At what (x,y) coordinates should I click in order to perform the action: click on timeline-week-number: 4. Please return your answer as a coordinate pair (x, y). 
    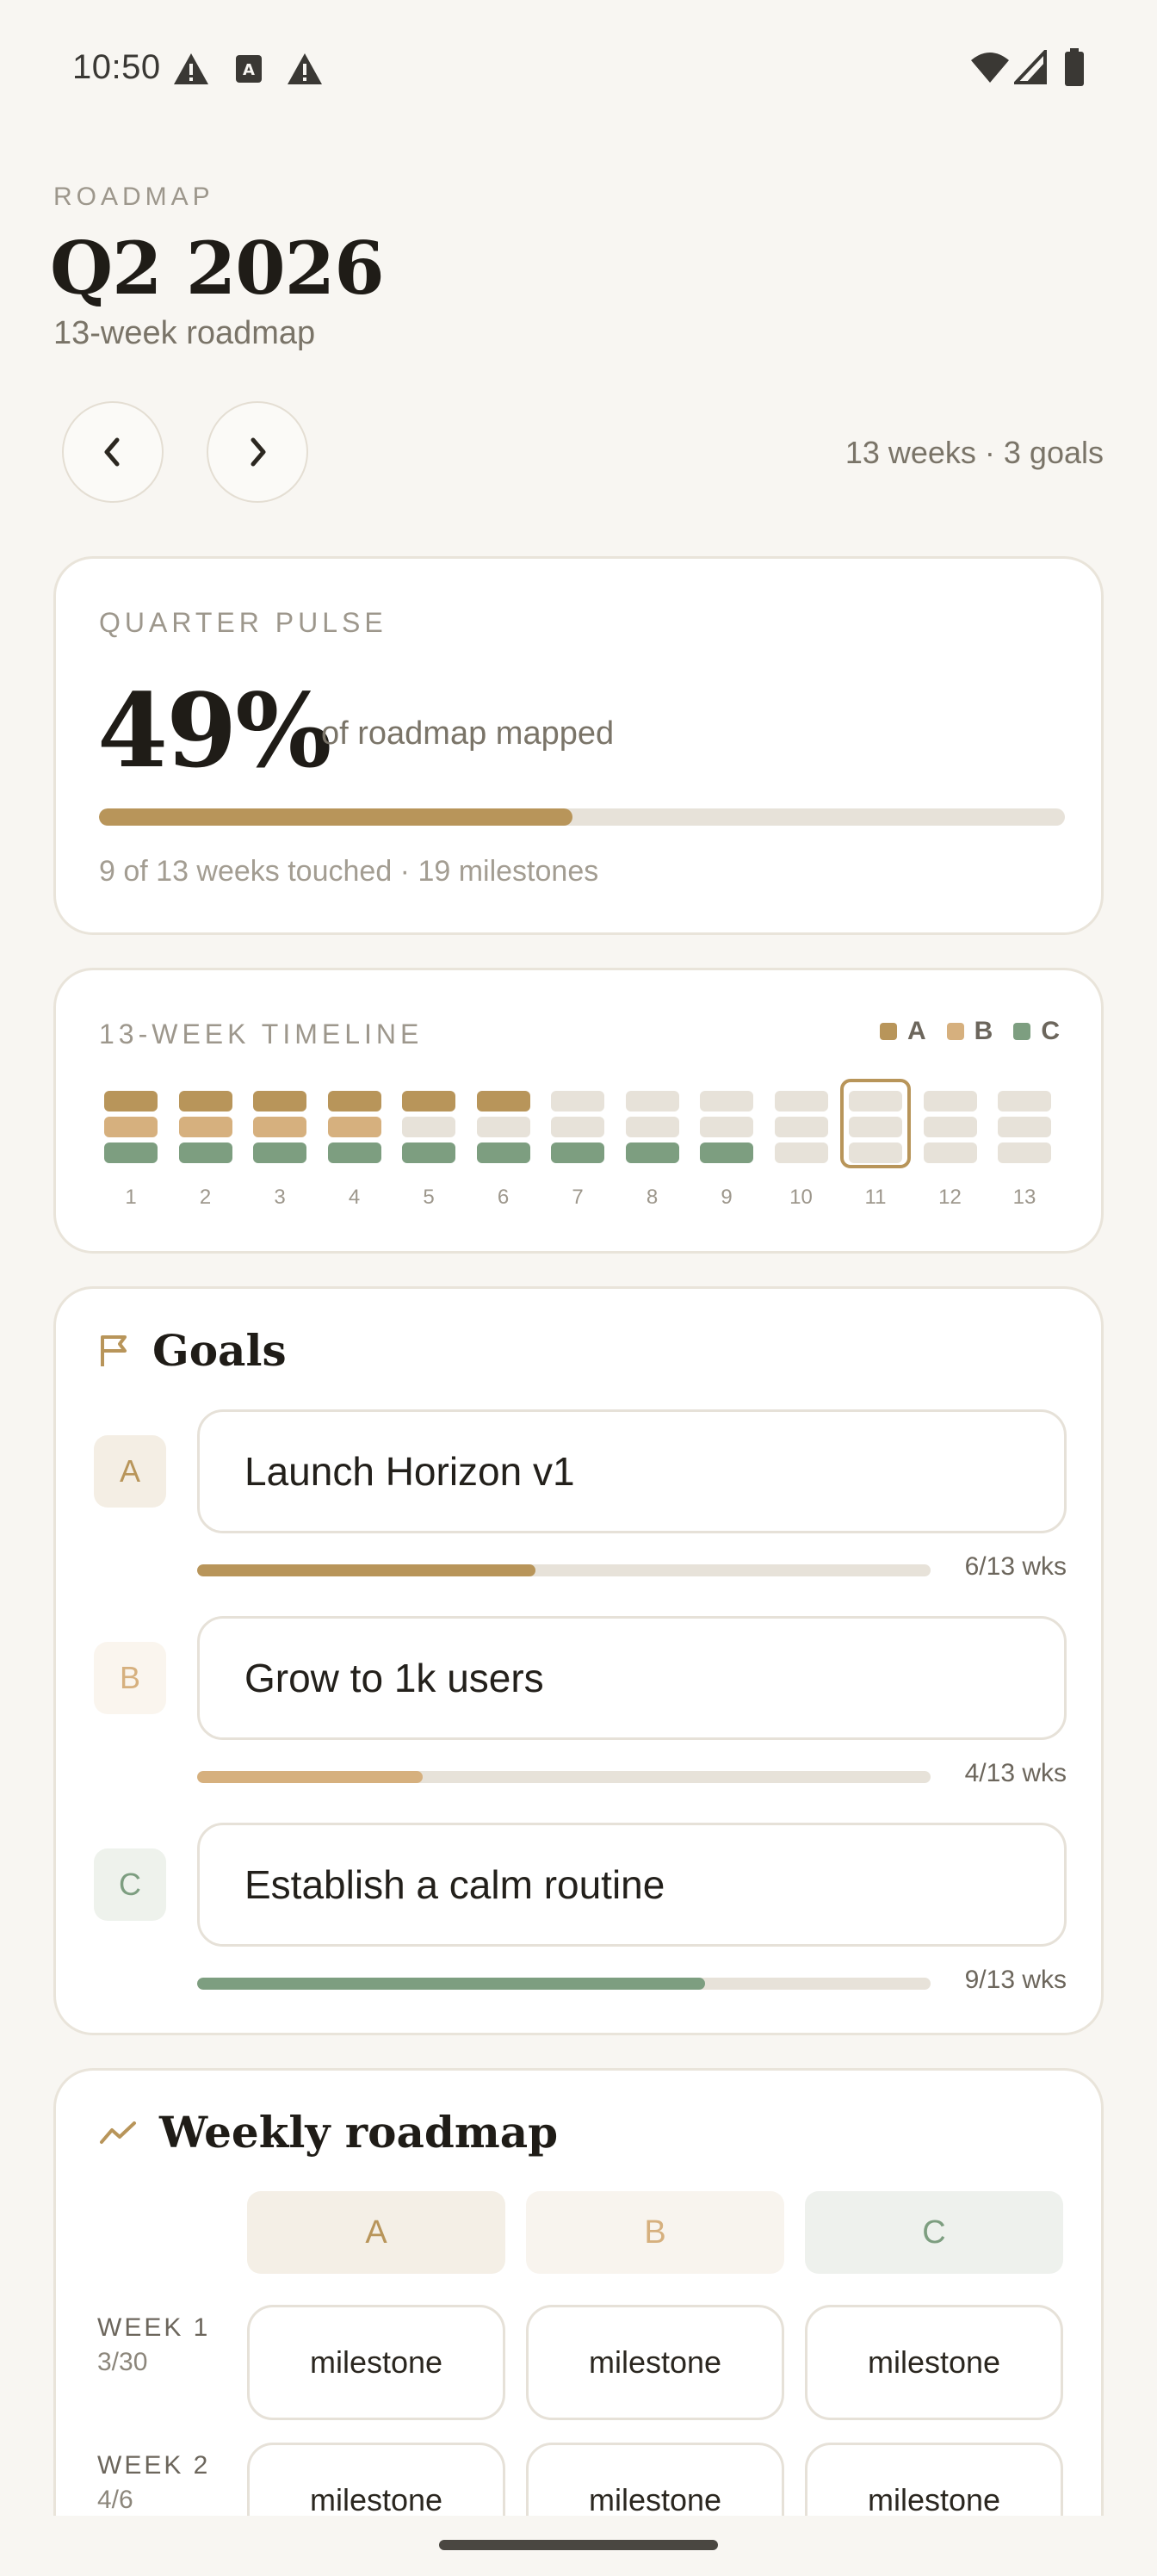
    Looking at the image, I should click on (354, 1198).